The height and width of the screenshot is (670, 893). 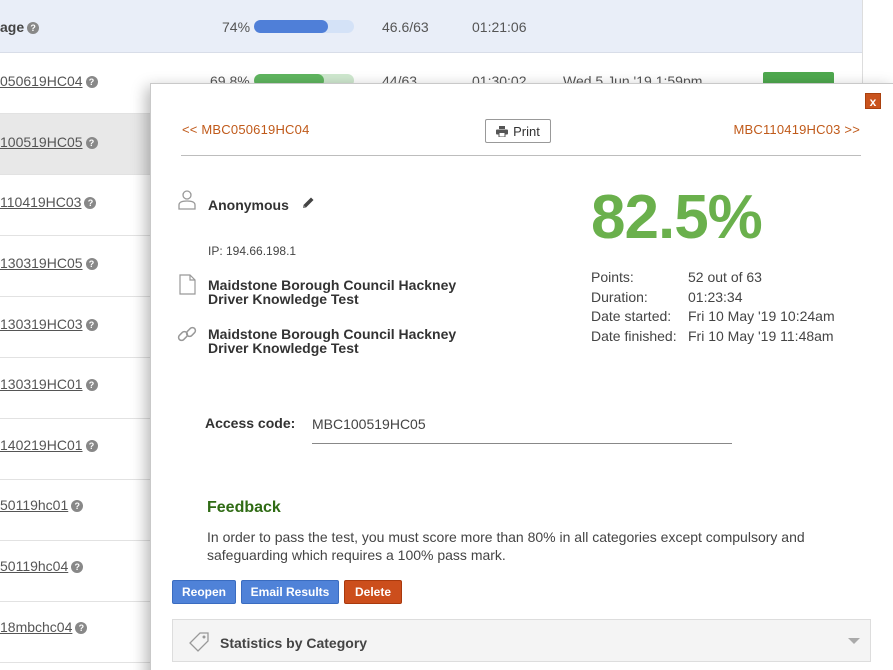 What do you see at coordinates (373, 592) in the screenshot?
I see `delete-button: Delete` at bounding box center [373, 592].